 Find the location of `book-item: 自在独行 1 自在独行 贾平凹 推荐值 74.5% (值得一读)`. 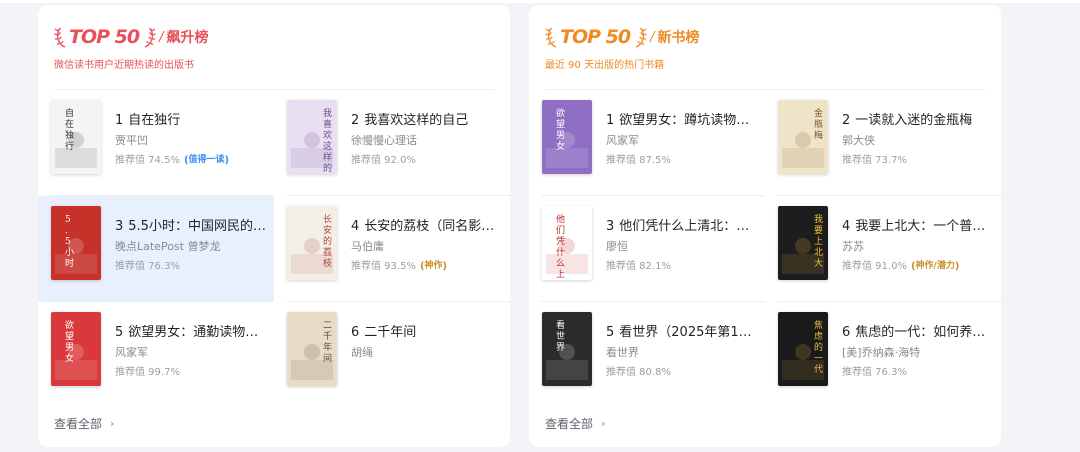

book-item: 自在独行 1 自在独行 贾平凹 推荐值 74.5% (值得一读) is located at coordinates (156, 143).